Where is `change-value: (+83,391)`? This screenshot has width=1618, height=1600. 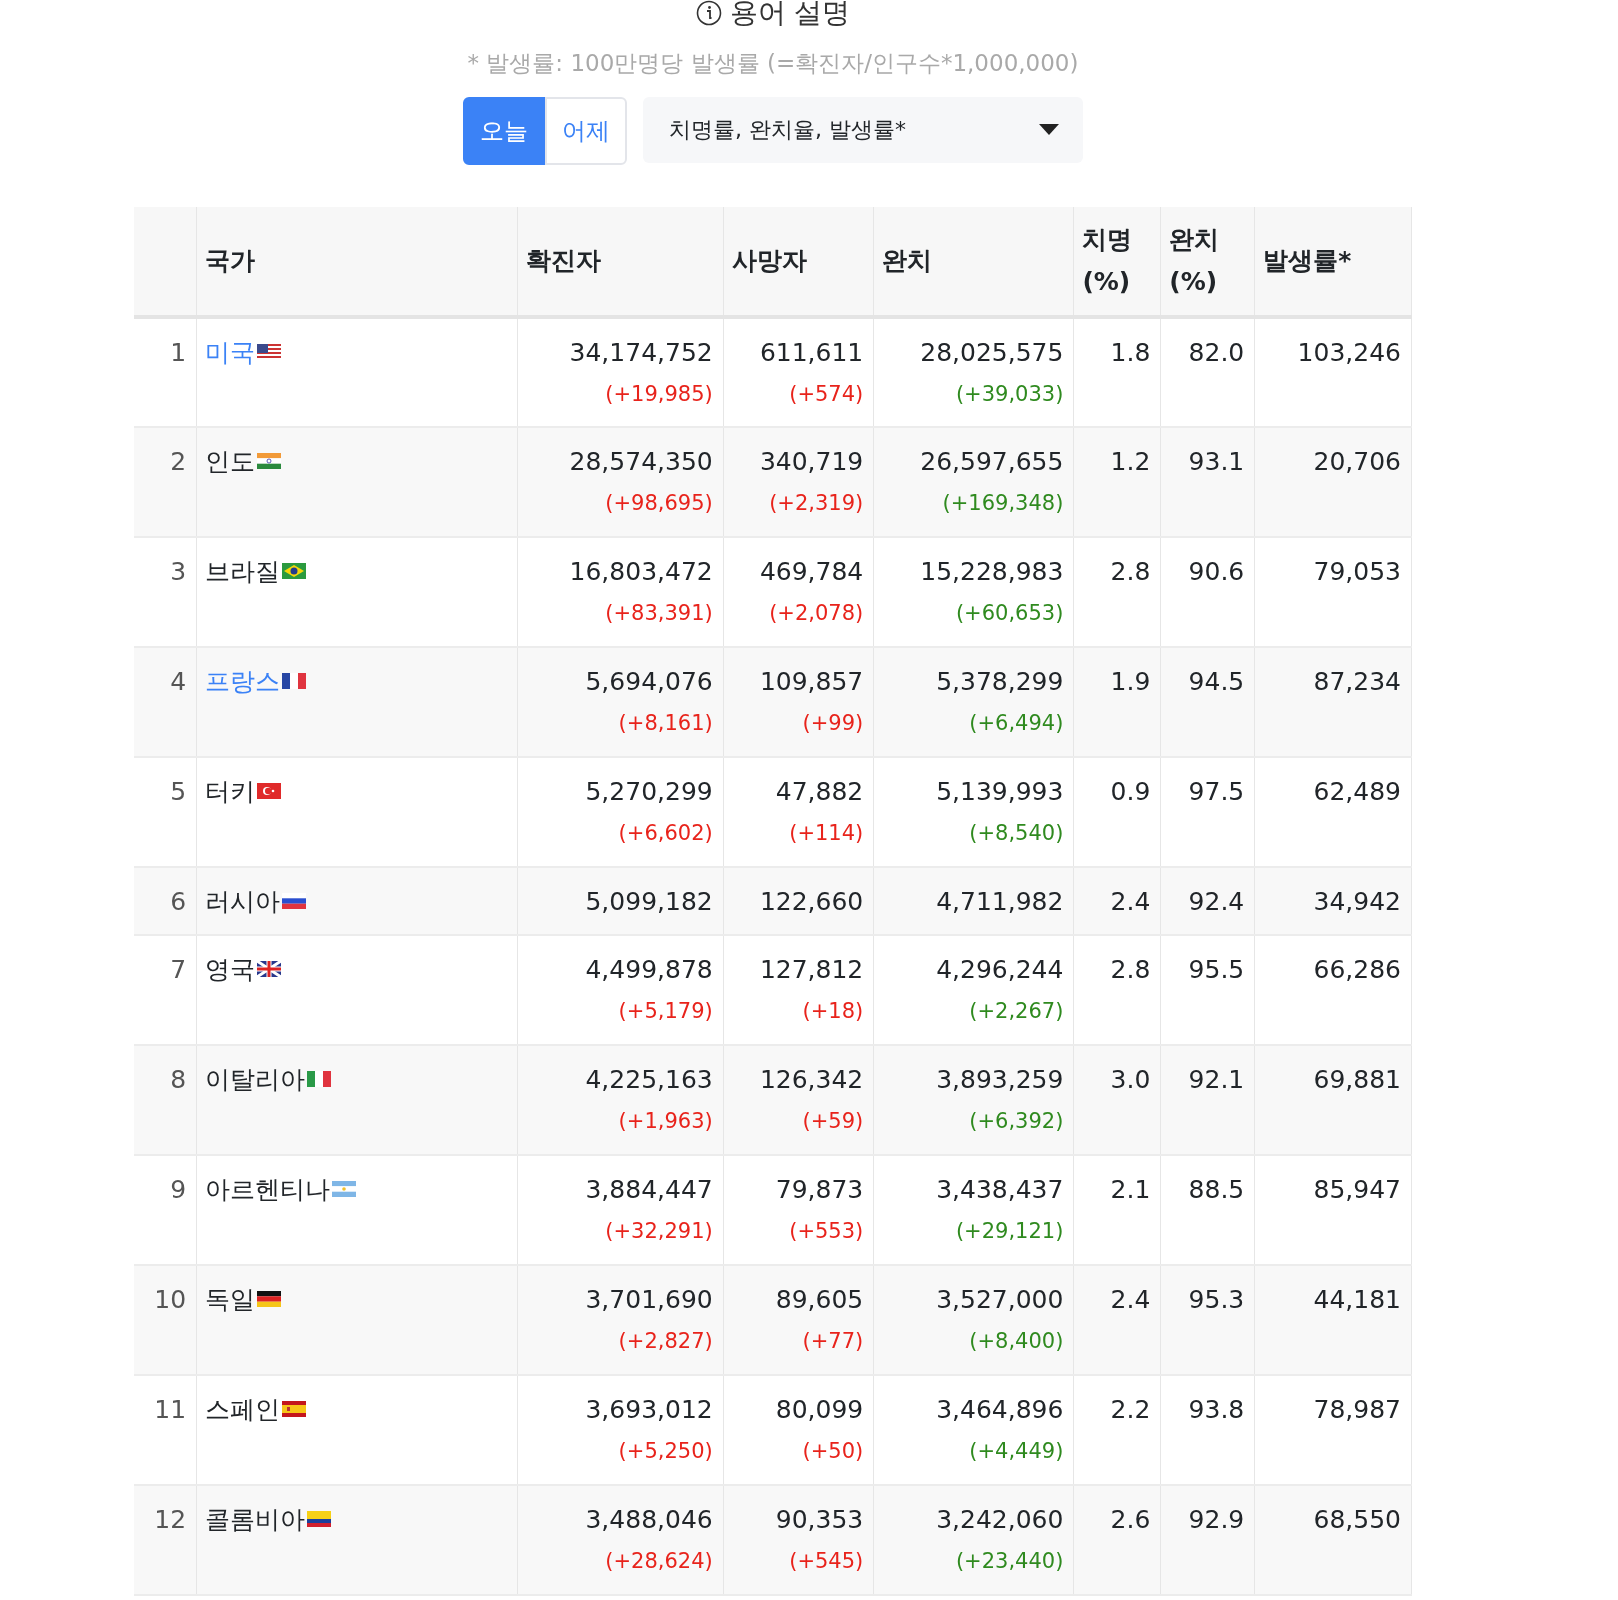 change-value: (+83,391) is located at coordinates (658, 613).